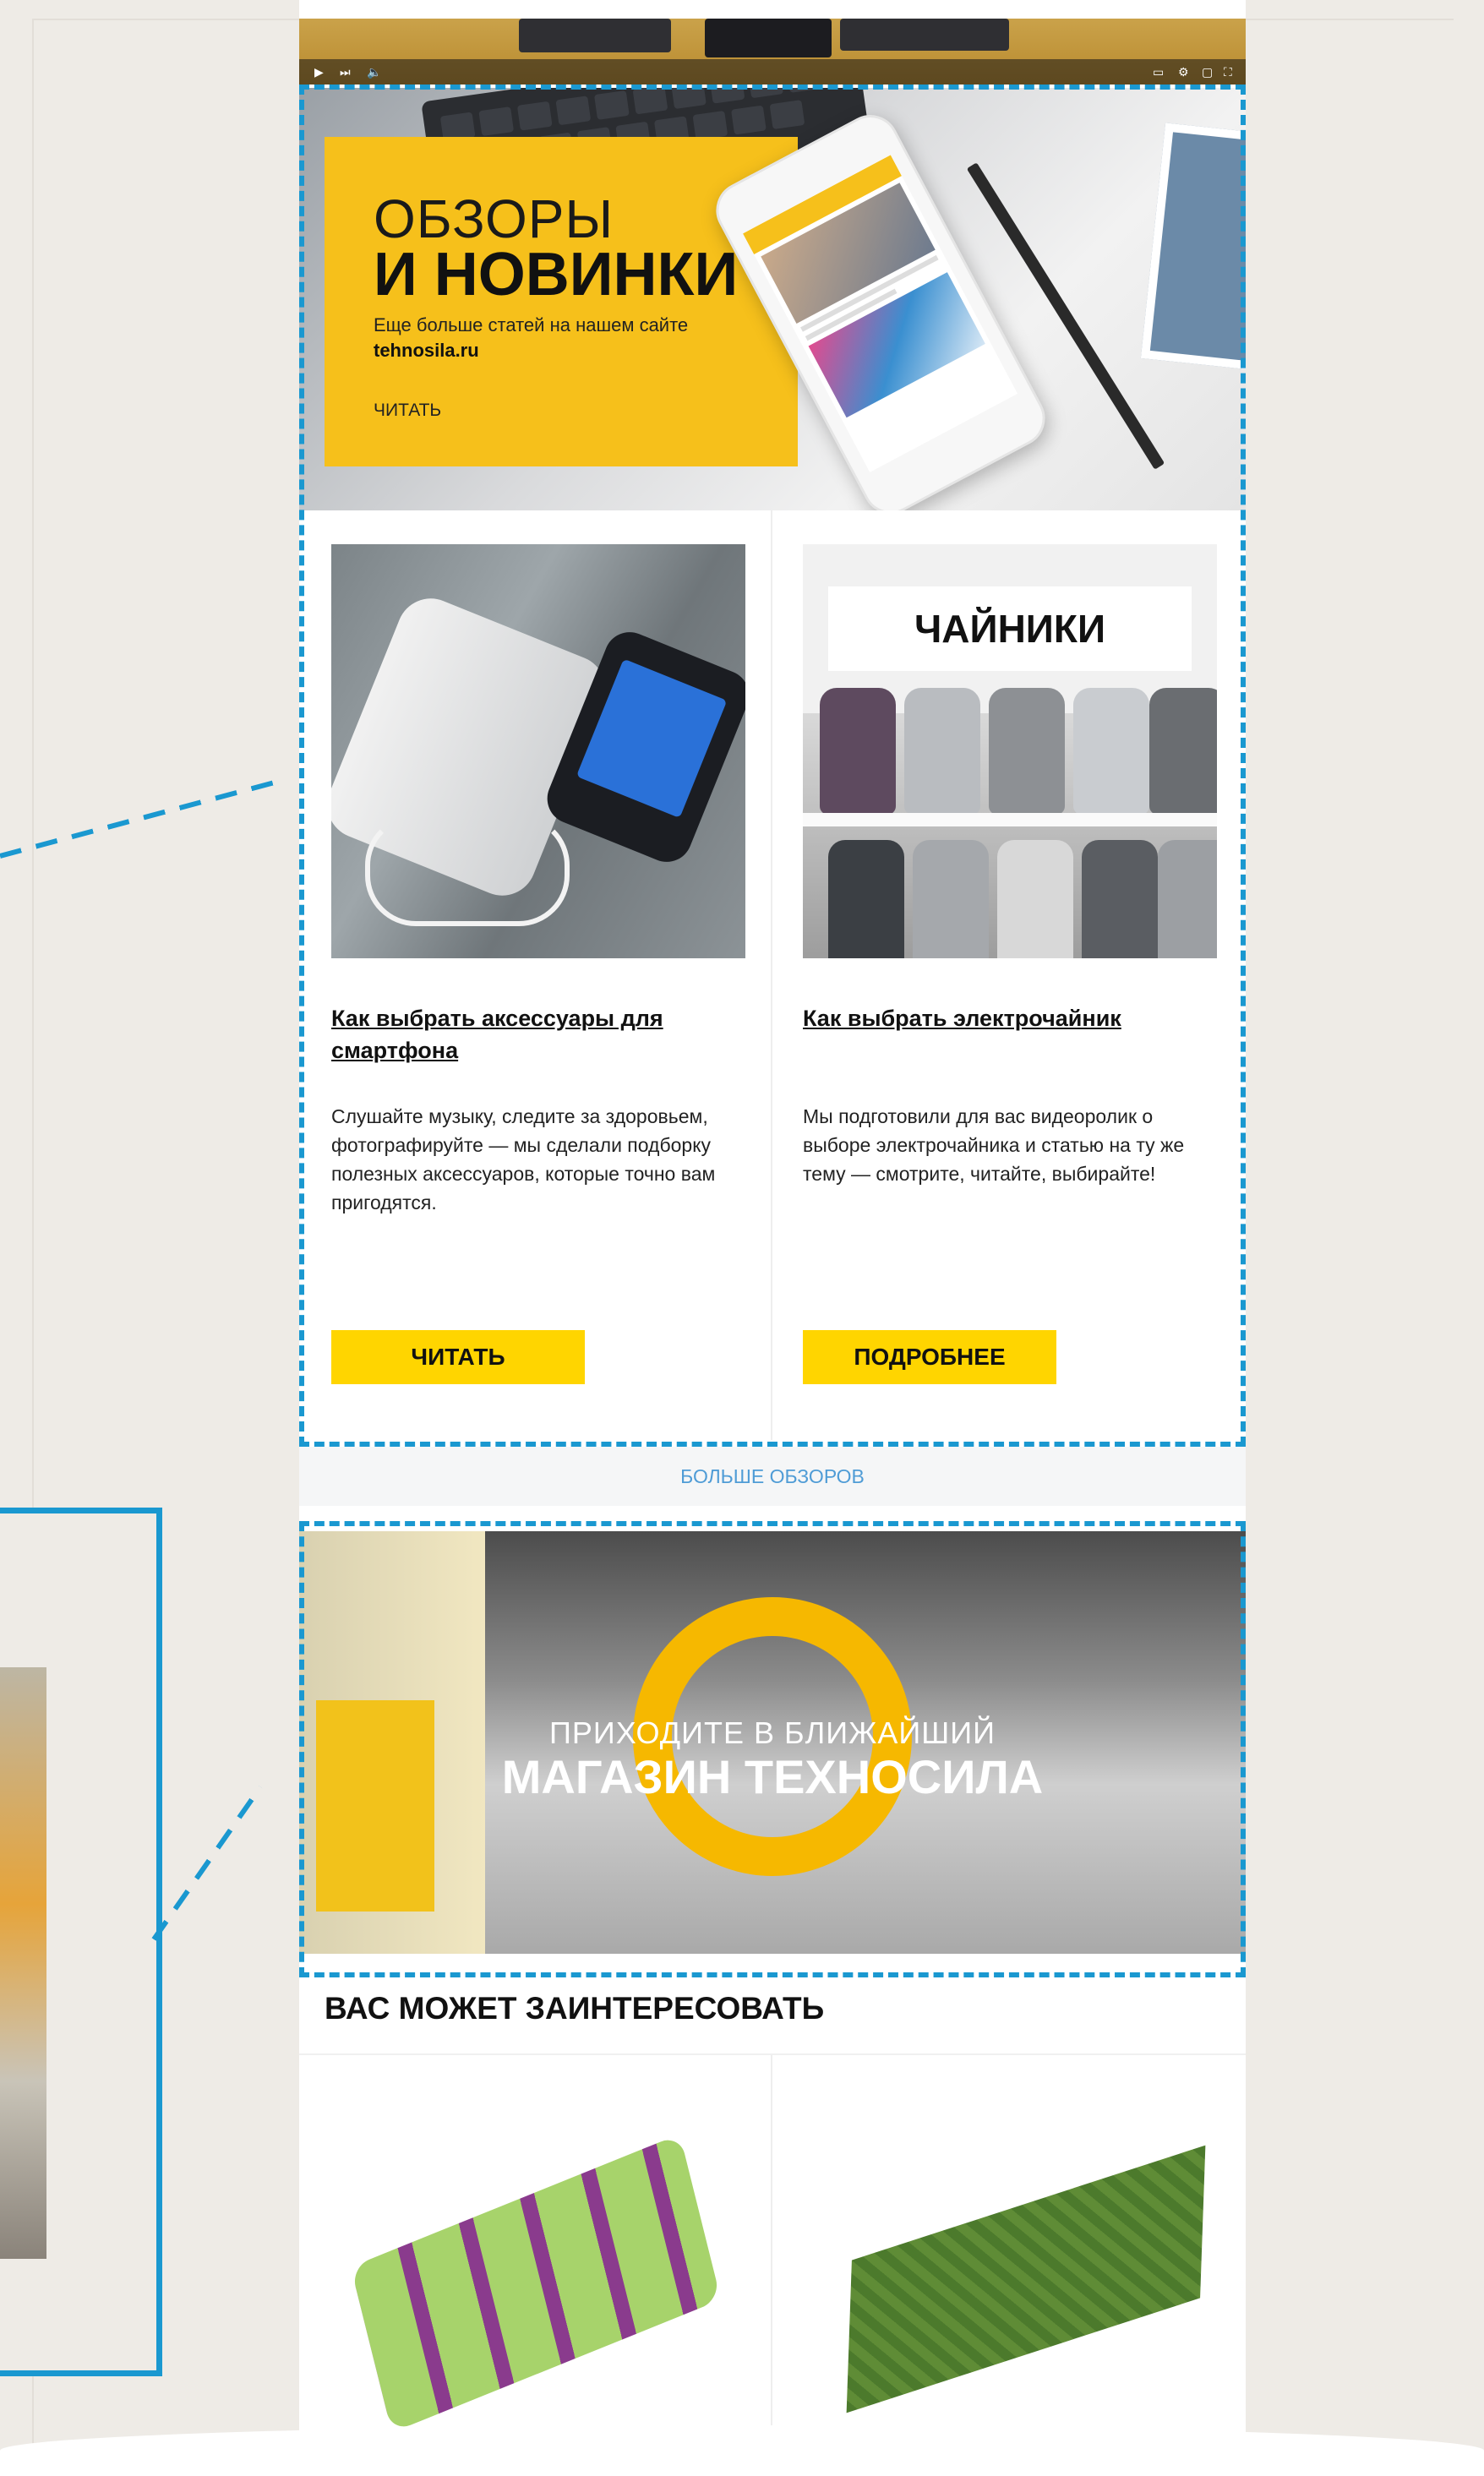  What do you see at coordinates (319, 72) in the screenshot?
I see `play-icon: ▶` at bounding box center [319, 72].